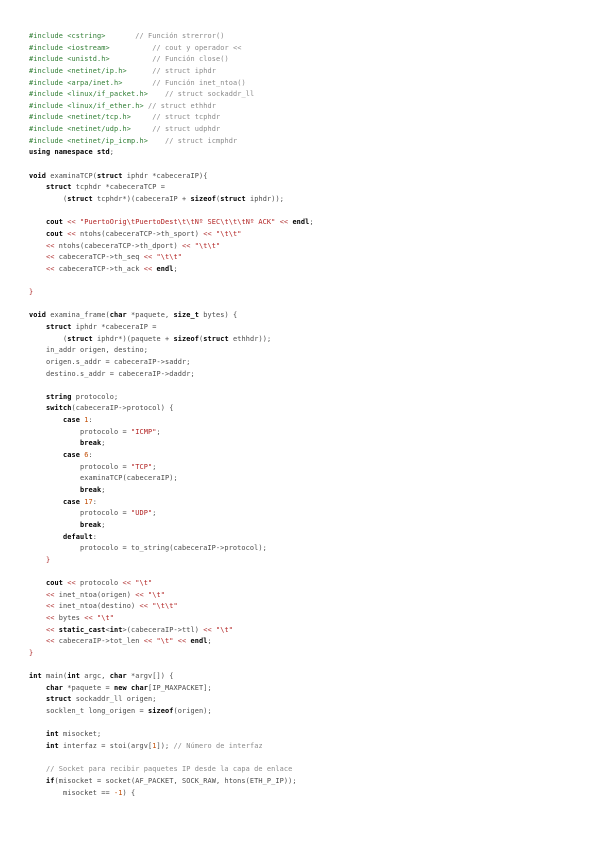 This screenshot has width=599, height=848. Describe the element at coordinates (186, 129) in the screenshot. I see `comment-token: // struct udphdr` at that location.